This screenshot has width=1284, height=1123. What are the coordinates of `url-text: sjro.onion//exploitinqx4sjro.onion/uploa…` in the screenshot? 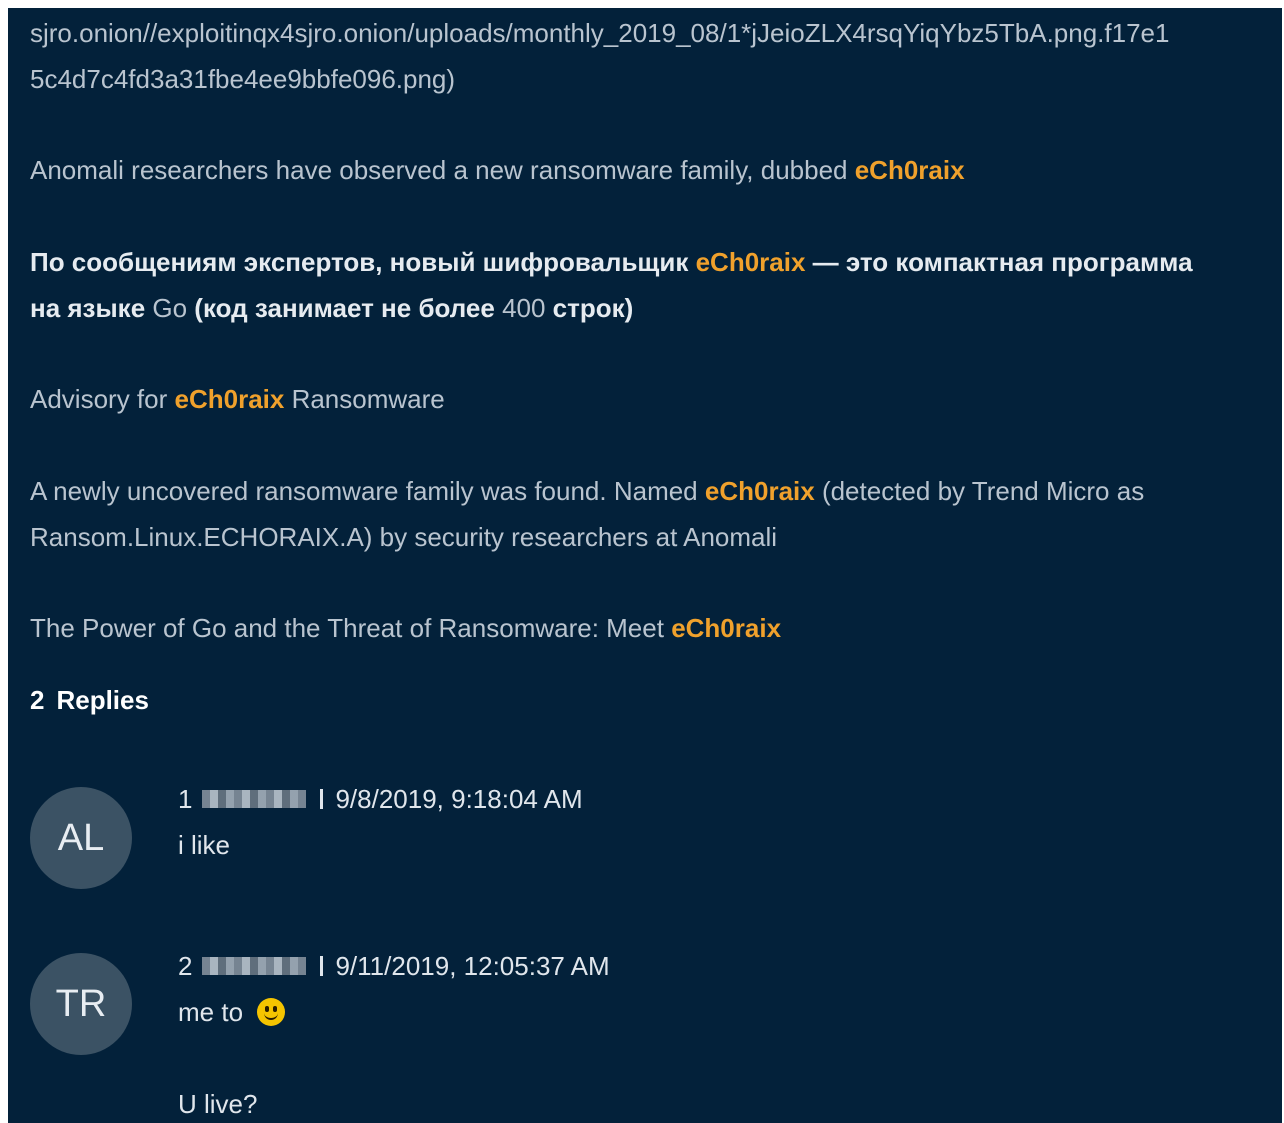 It's located at (650, 56).